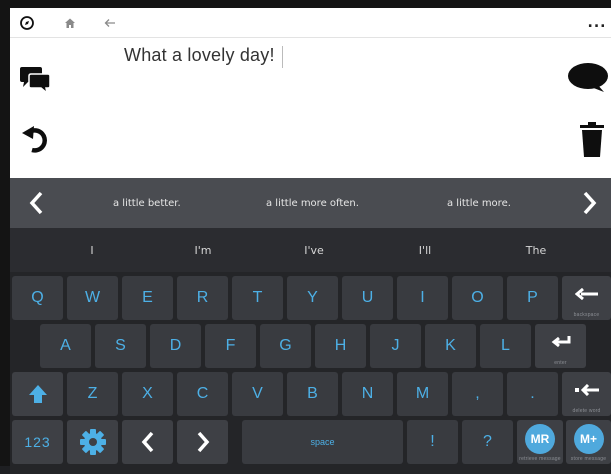 The width and height of the screenshot is (611, 474). Describe the element at coordinates (312, 298) in the screenshot. I see `key-y: Y` at that location.